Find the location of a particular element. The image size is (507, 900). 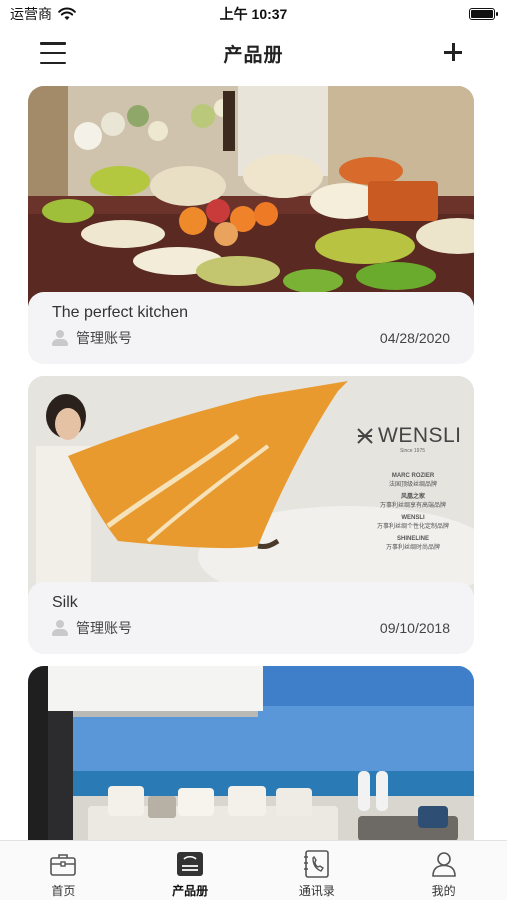

status-bar: 运营商 上午 10:37 is located at coordinates (253, 14).